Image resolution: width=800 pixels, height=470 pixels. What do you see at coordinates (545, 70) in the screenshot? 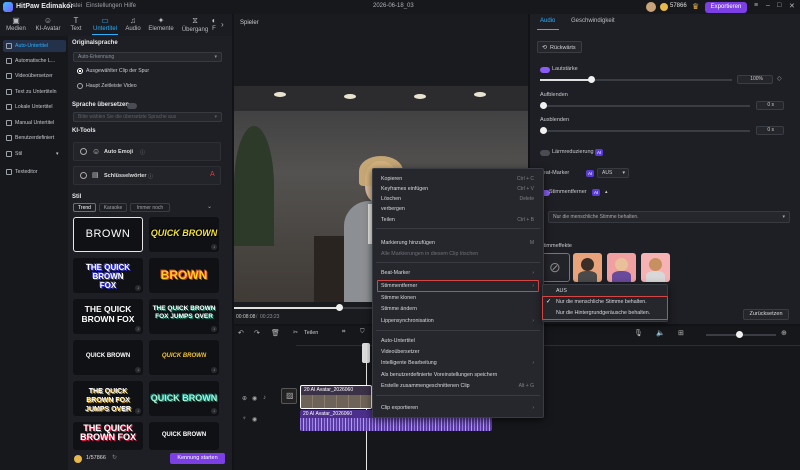
I see `volume-toggle` at bounding box center [545, 70].